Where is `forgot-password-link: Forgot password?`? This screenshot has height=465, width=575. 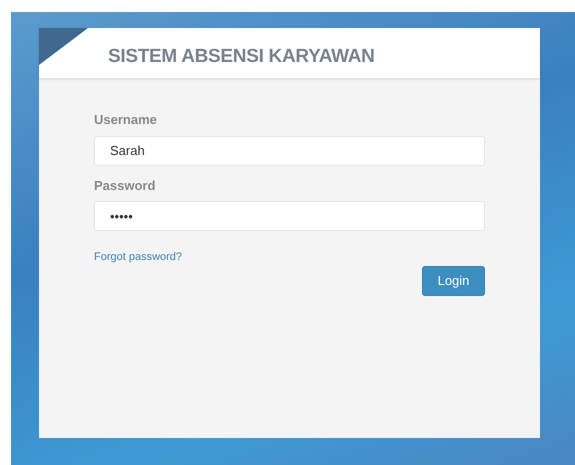 forgot-password-link: Forgot password? is located at coordinates (138, 257).